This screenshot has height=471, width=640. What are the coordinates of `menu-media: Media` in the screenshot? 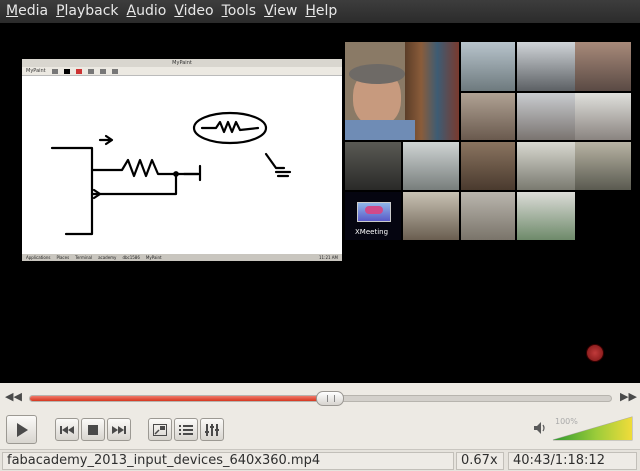 It's located at (27, 11).